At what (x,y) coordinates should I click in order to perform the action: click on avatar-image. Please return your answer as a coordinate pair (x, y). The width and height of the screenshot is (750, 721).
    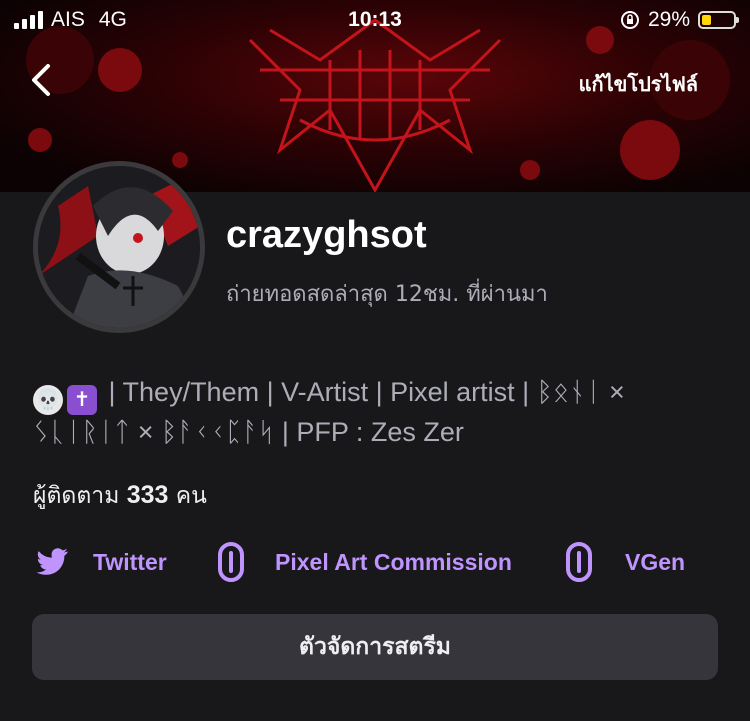
    Looking at the image, I should click on (119, 247).